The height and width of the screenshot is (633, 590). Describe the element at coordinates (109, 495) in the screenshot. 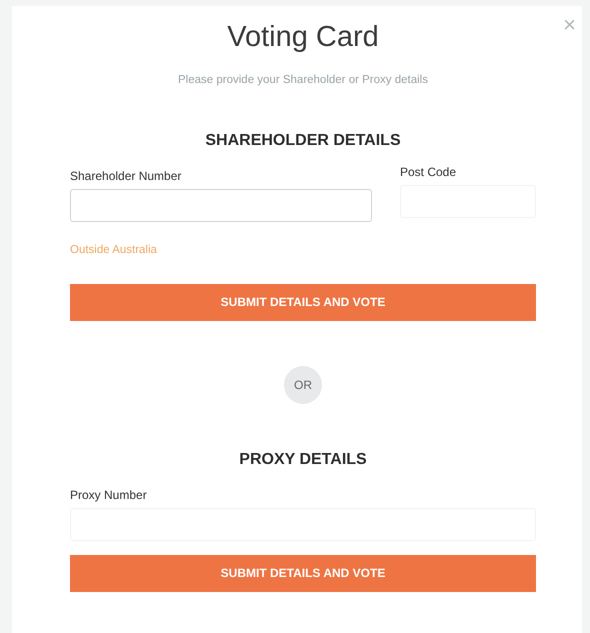

I see `field-label: Proxy Number` at that location.